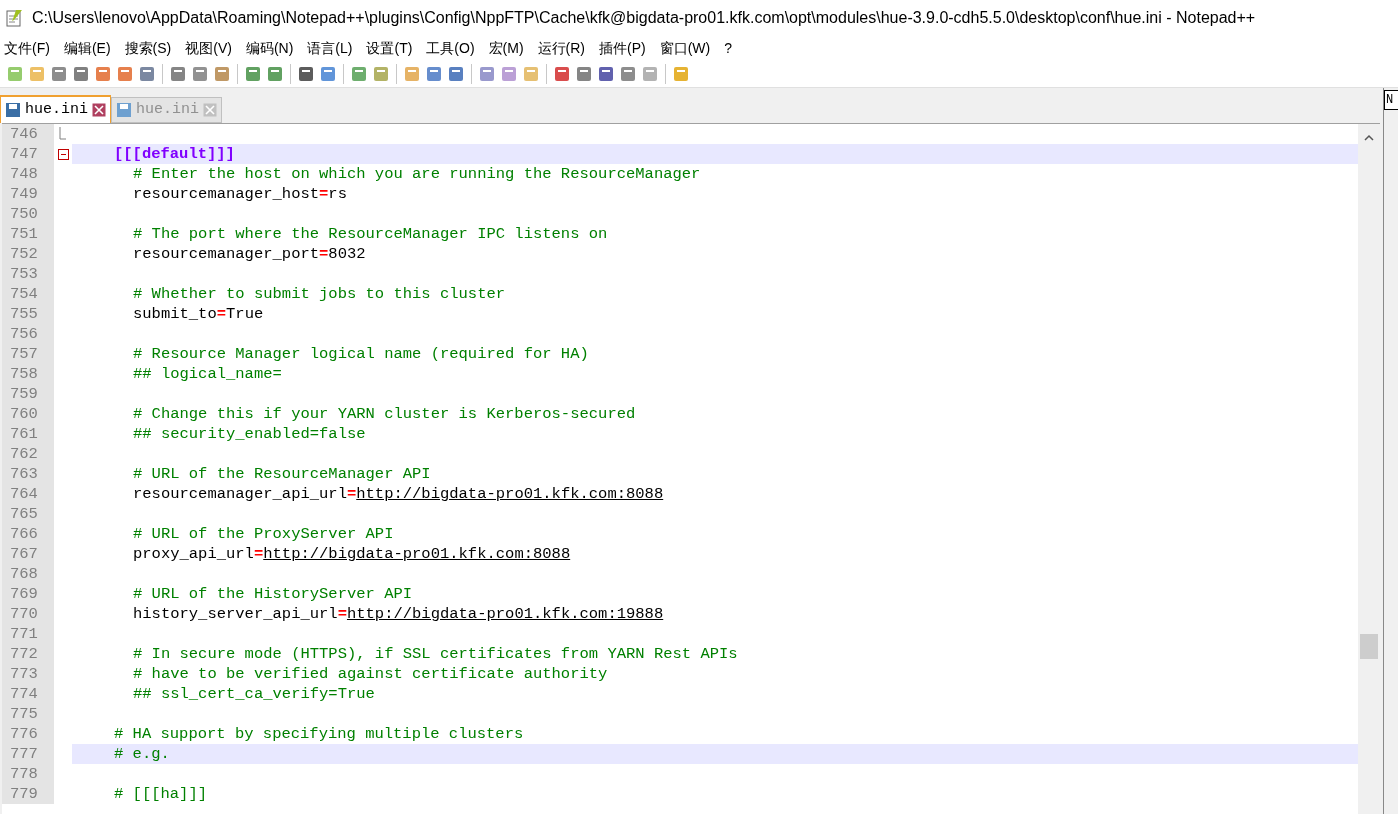 This screenshot has width=1398, height=814. I want to click on code-line: # Whether to submit jobs to this cluster, so click(319, 294).